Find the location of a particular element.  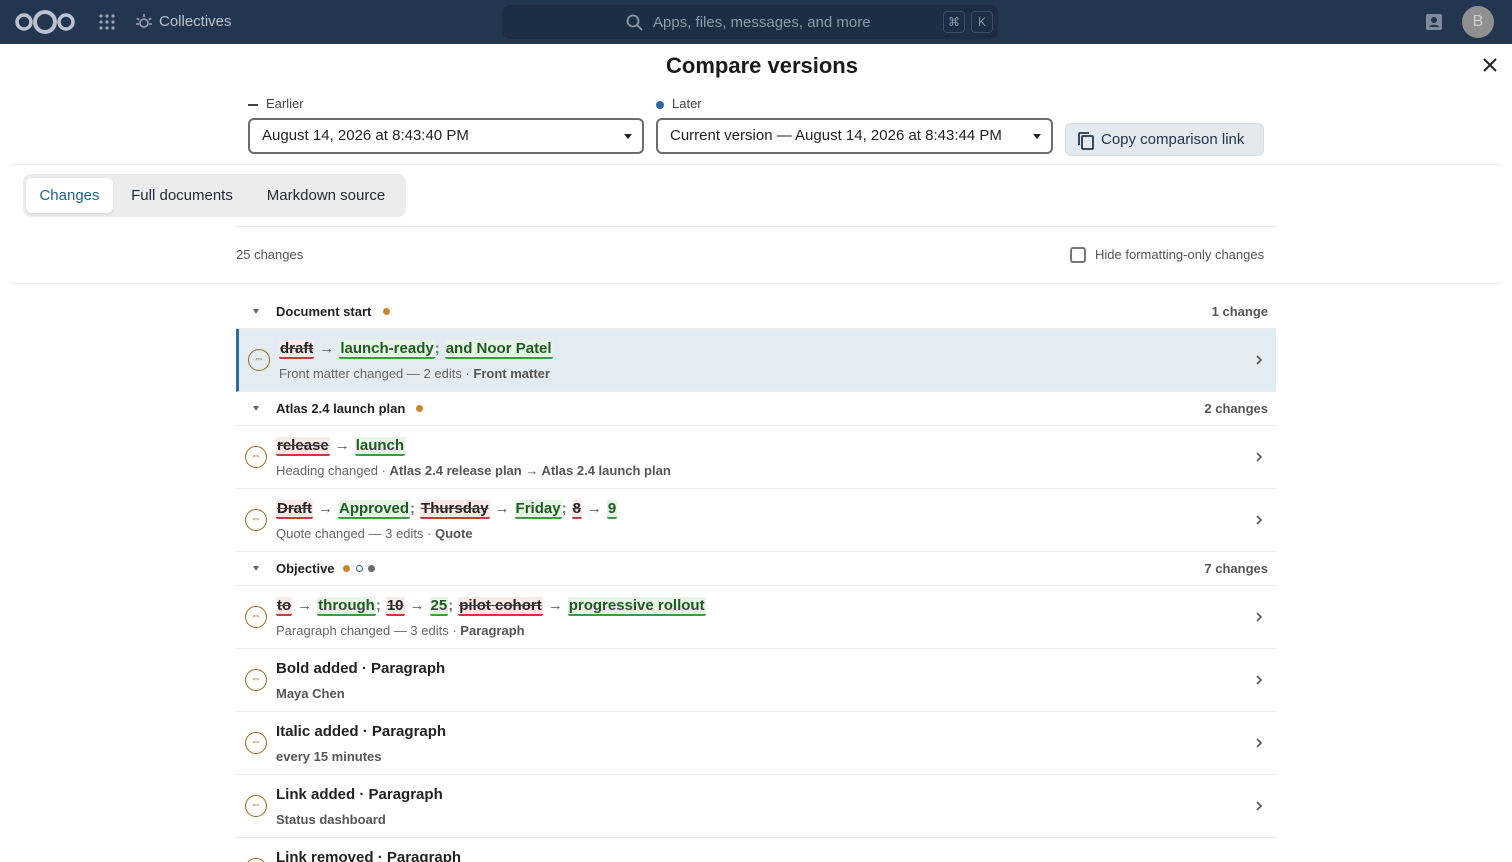

inserted-text: 25 is located at coordinates (439, 606).